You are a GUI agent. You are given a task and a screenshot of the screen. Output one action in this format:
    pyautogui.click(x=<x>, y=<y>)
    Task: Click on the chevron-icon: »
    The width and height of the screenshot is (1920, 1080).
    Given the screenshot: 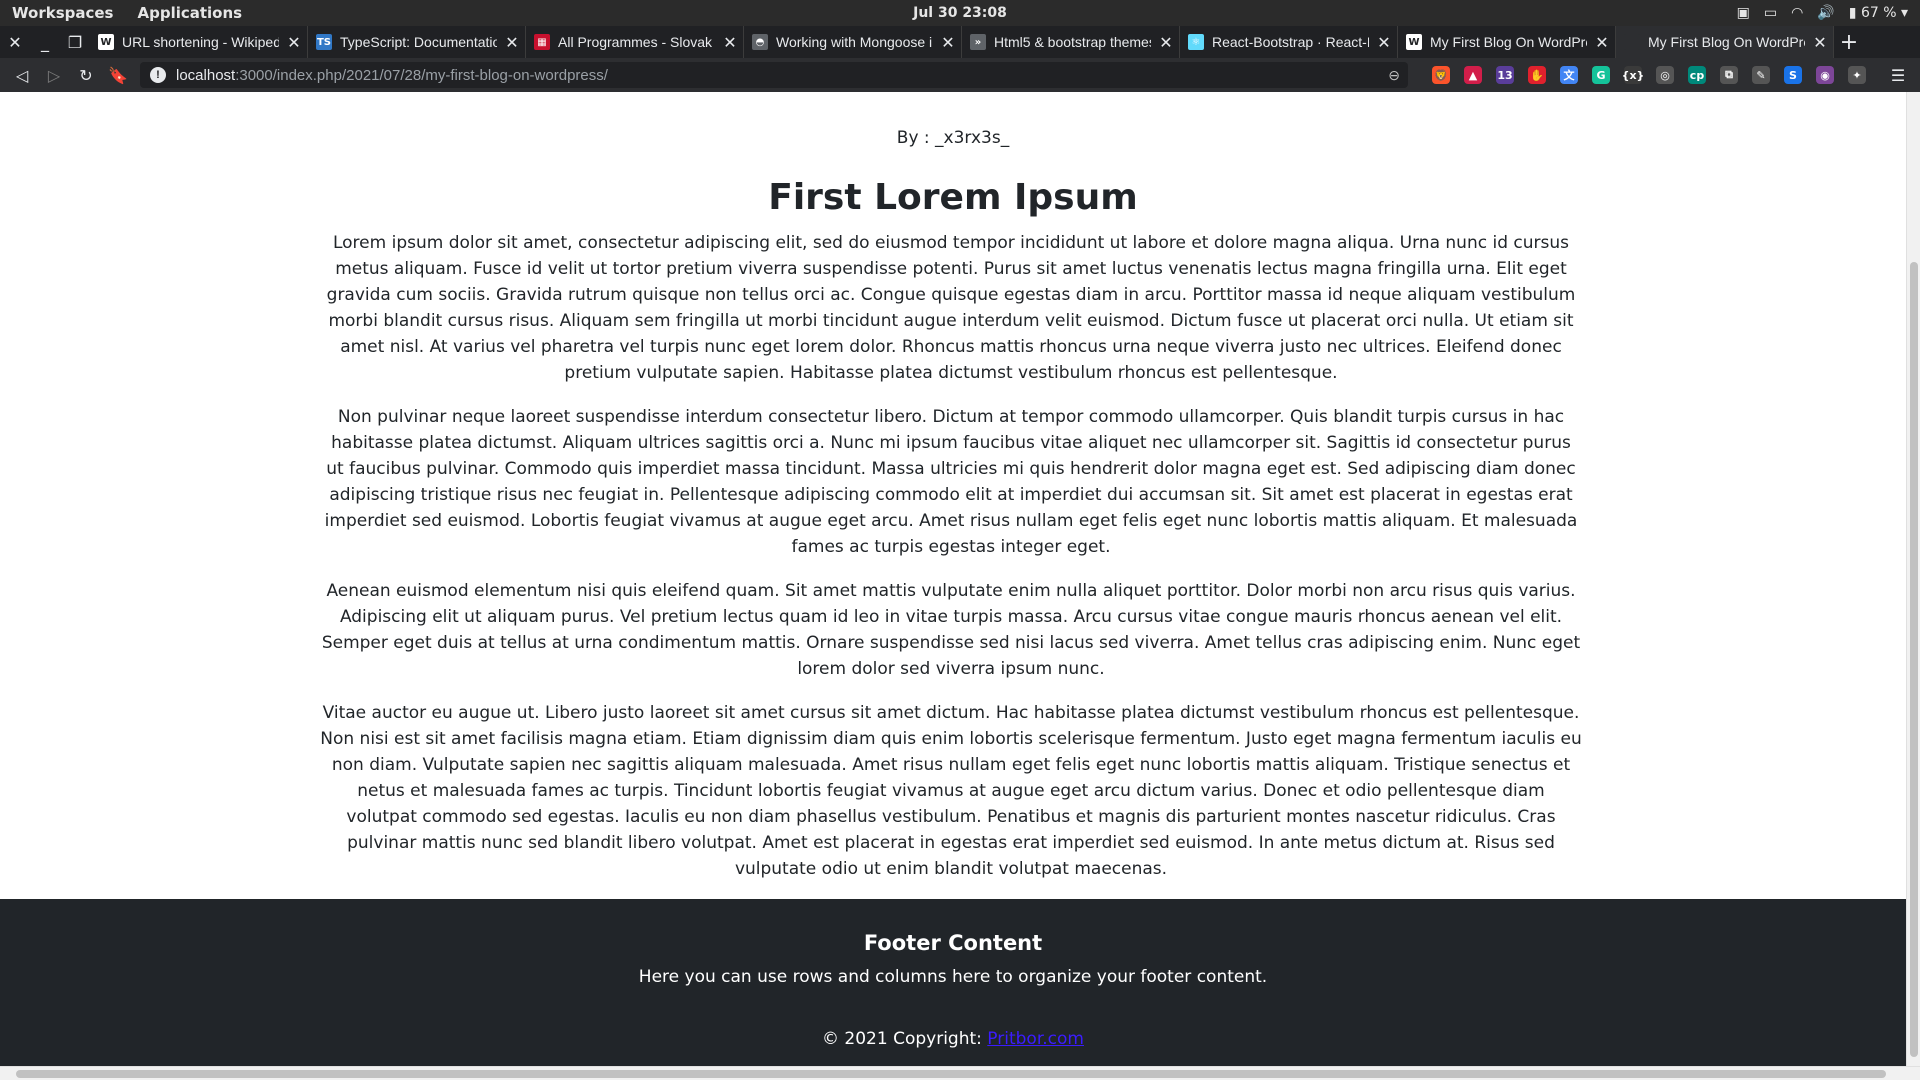 What is the action you would take?
    pyautogui.click(x=978, y=42)
    